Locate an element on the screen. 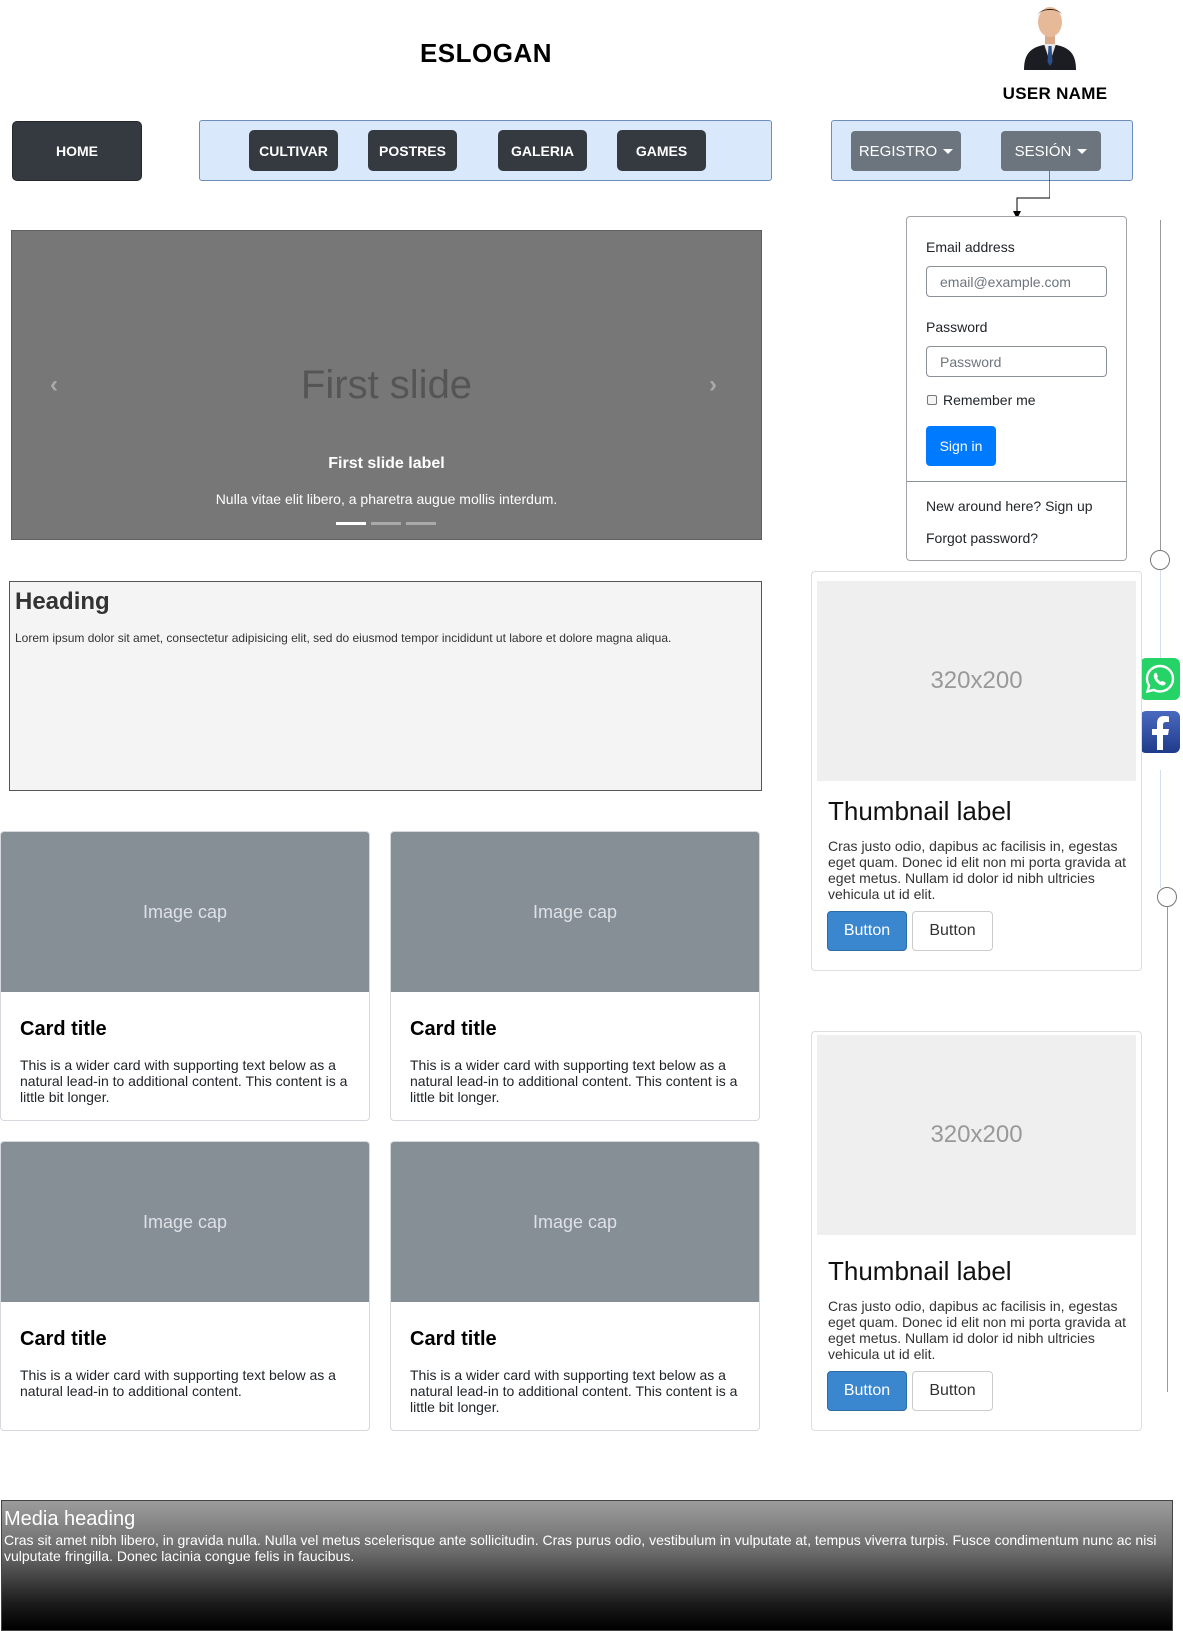 The width and height of the screenshot is (1183, 1631). registro-dropdown-button: REGISTRO is located at coordinates (906, 151).